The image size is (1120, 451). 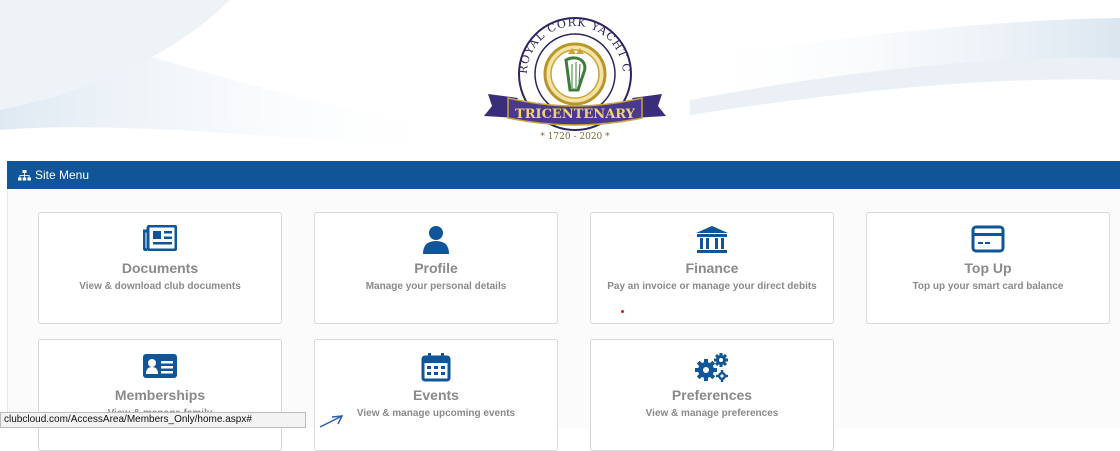 I want to click on top-up-card: Top Up Top up your smart card balance, so click(x=988, y=268).